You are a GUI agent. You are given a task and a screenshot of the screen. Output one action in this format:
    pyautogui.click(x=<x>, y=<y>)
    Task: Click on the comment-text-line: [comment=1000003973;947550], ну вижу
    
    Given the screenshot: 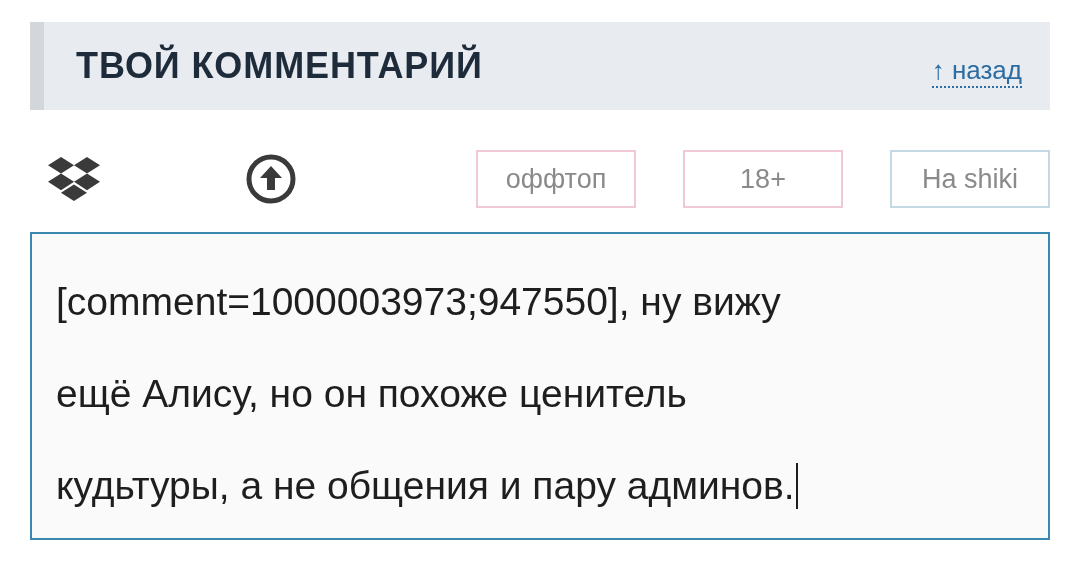 What is the action you would take?
    pyautogui.click(x=419, y=302)
    